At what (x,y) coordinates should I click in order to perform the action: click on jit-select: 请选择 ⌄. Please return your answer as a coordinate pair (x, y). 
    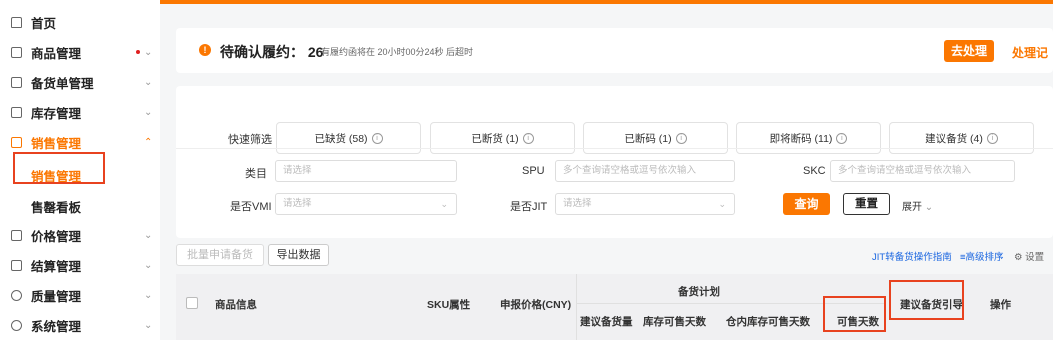
    Looking at the image, I should click on (645, 204).